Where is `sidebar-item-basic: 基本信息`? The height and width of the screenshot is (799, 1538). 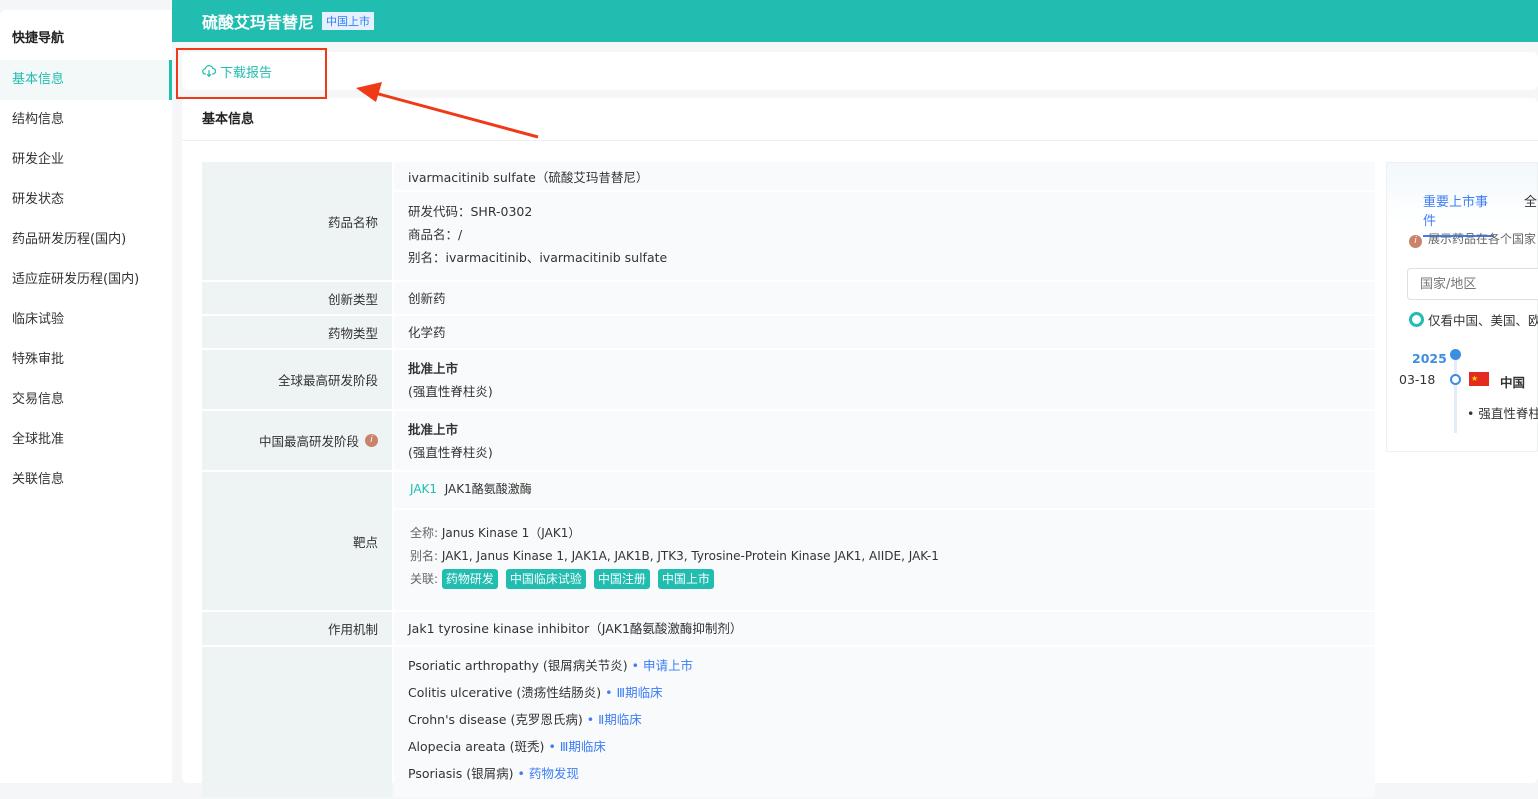
sidebar-item-basic: 基本信息 is located at coordinates (86, 80).